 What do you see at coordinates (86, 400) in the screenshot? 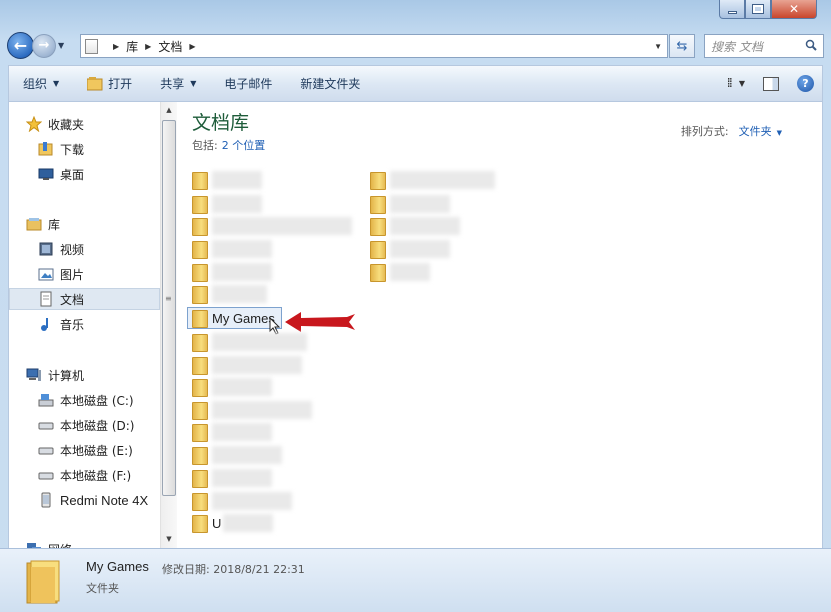
I see `nav-drive-c: 本地磁盘 (C:)` at bounding box center [86, 400].